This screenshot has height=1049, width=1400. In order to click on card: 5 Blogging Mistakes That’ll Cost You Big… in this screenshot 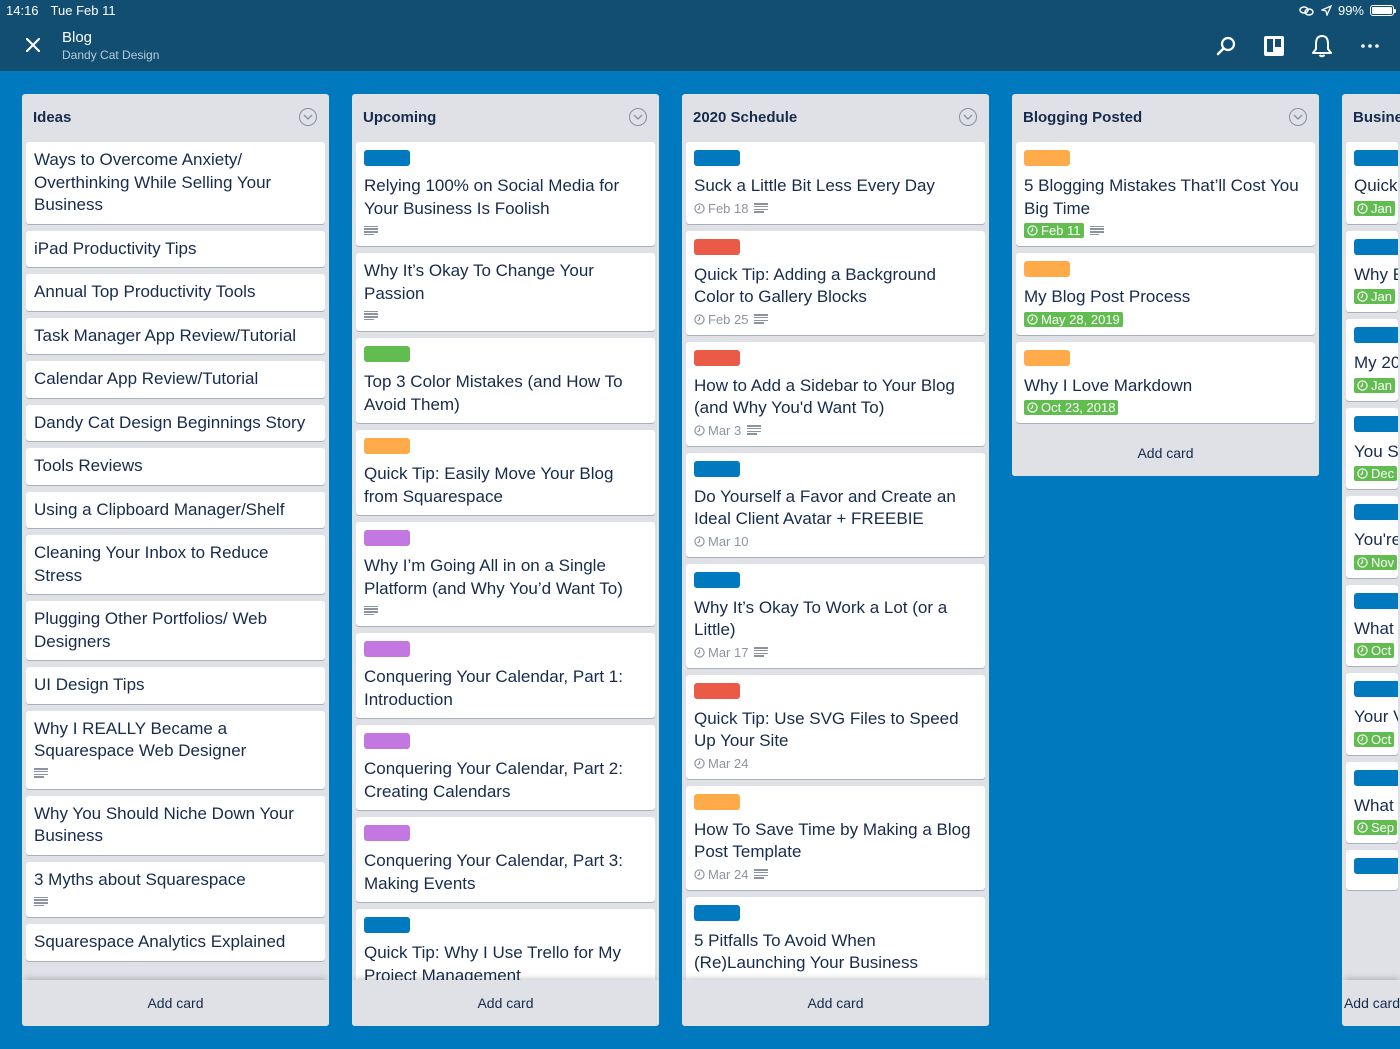, I will do `click(1165, 194)`.